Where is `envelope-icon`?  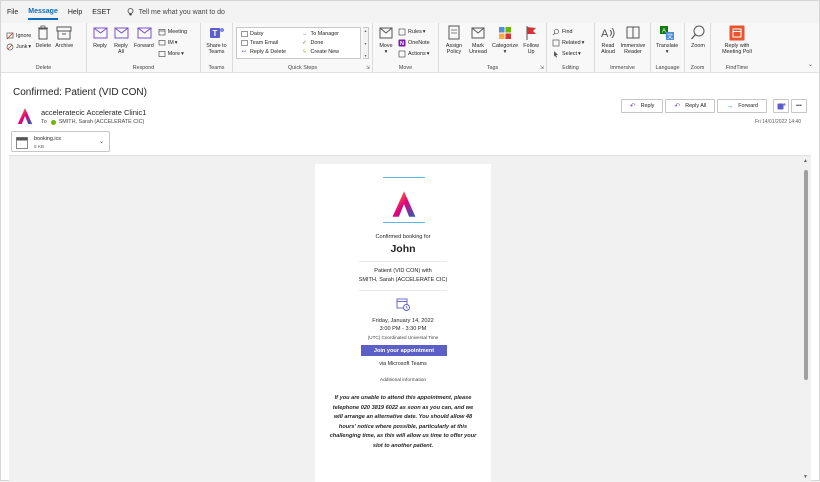
envelope-icon is located at coordinates (244, 34).